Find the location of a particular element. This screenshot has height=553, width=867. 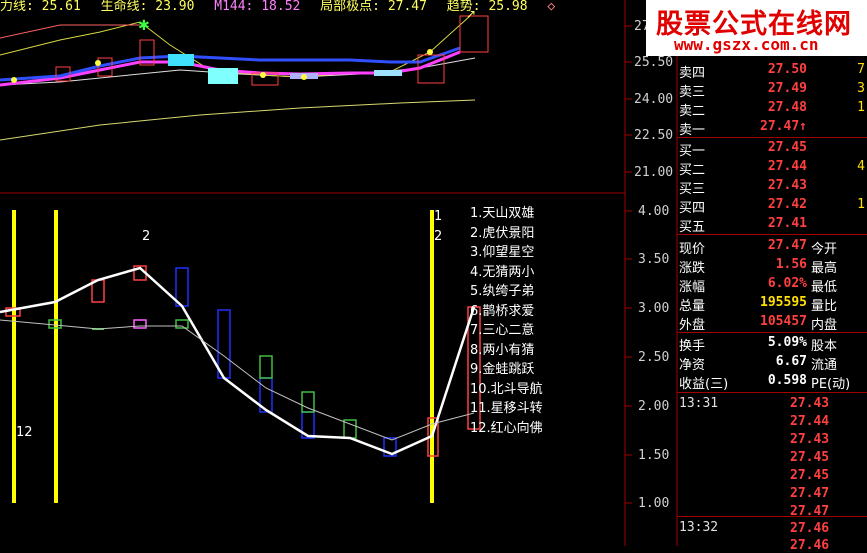

order-price: 27.41 is located at coordinates (787, 223).